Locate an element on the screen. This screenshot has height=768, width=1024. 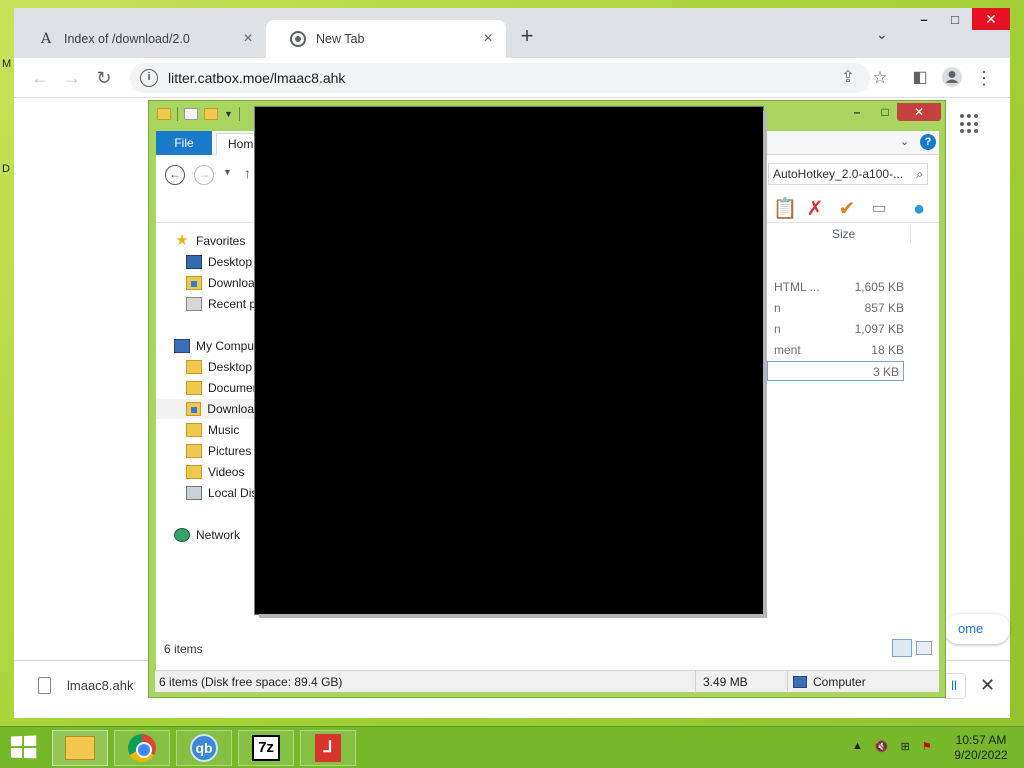
large-icons-view-icon is located at coordinates (924, 648).